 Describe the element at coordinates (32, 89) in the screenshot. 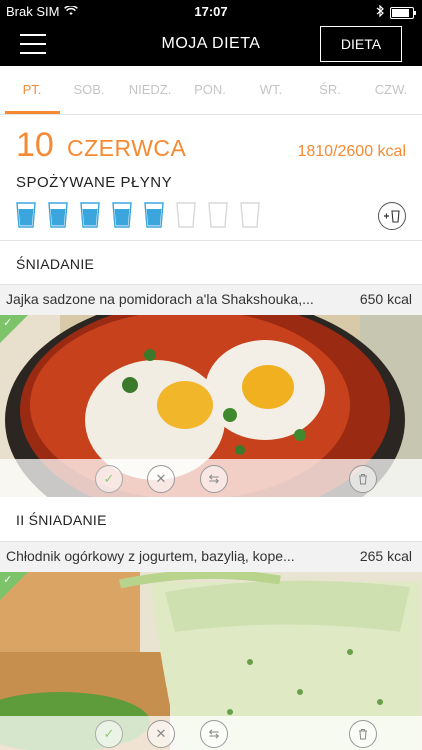

I see `tab-day: PT.` at that location.